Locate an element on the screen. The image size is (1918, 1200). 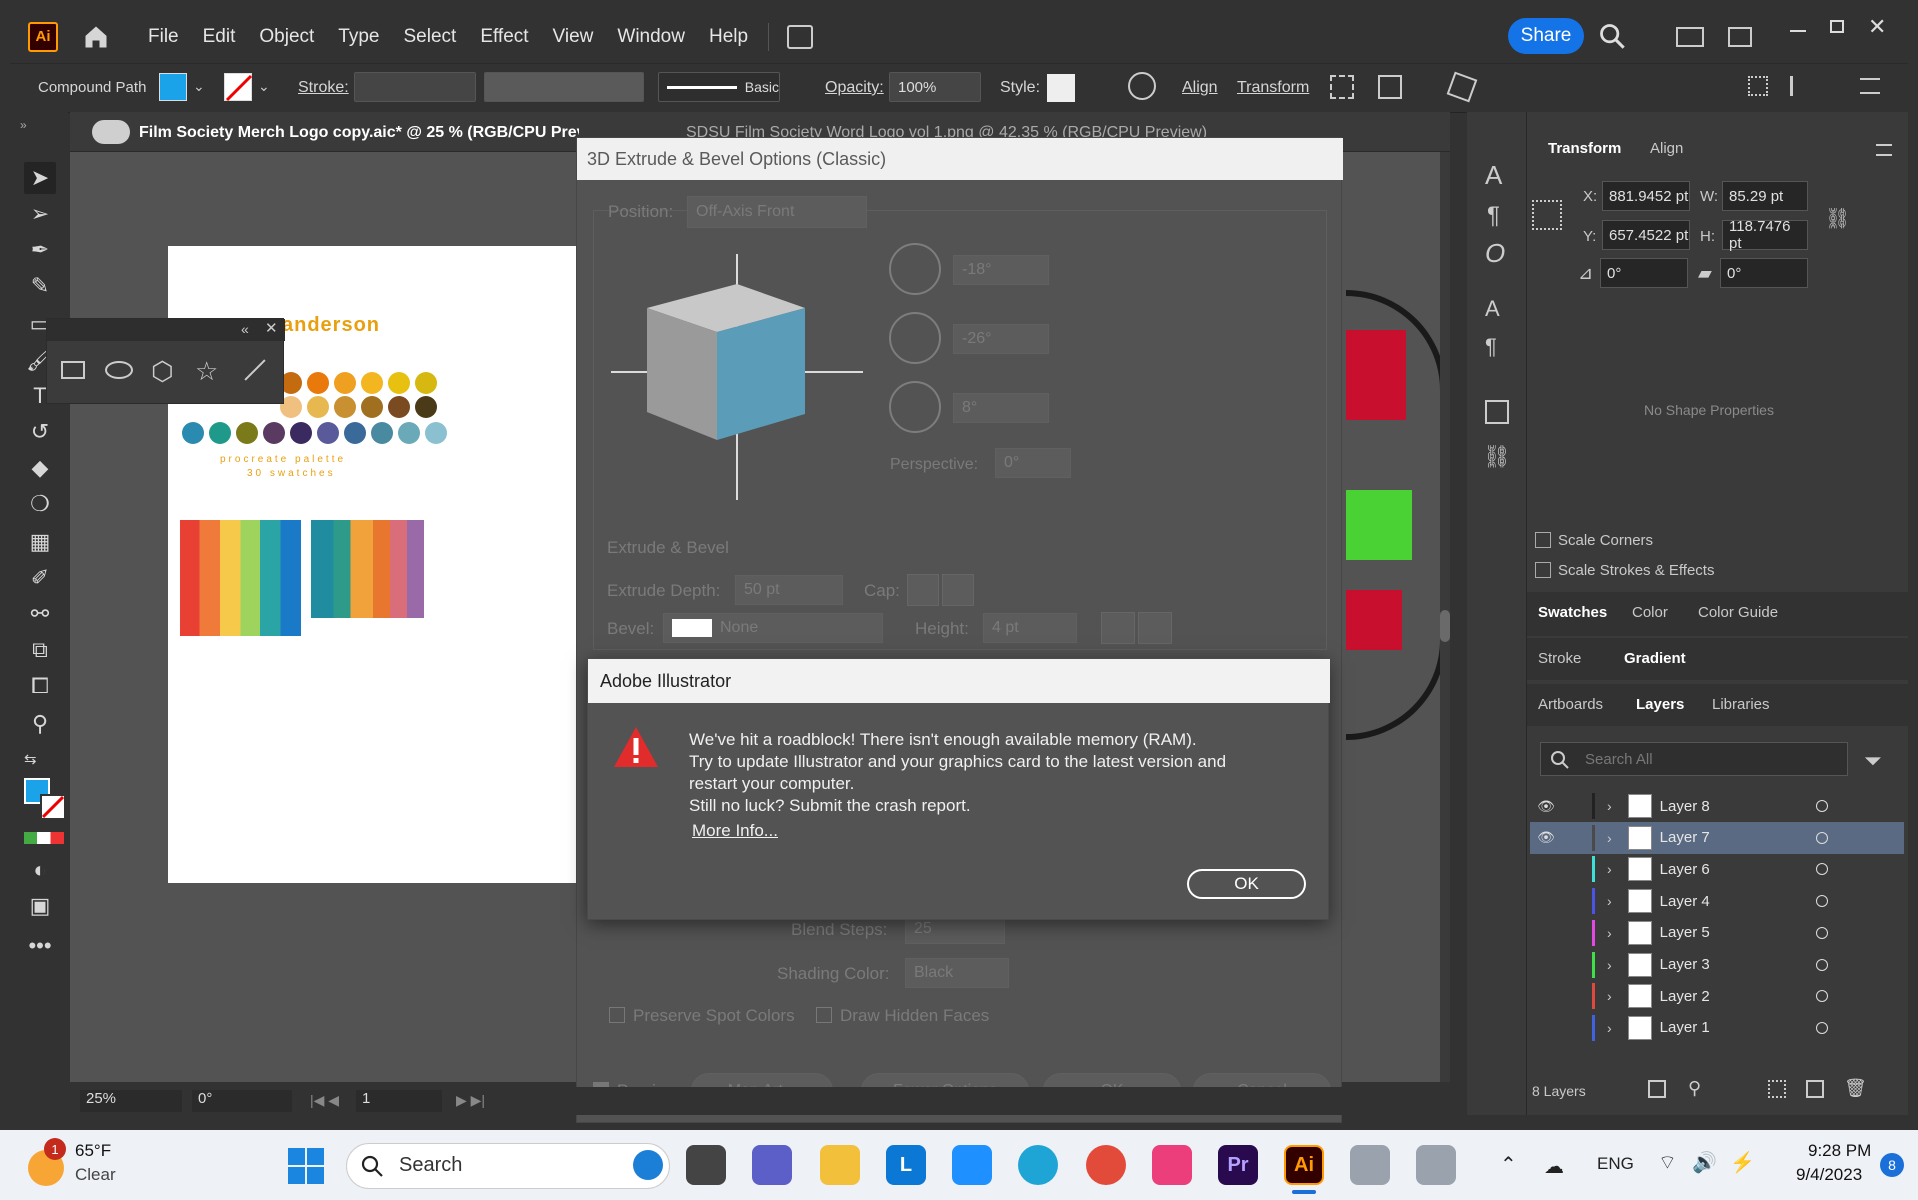
layer-row: › Layer 4 is located at coordinates (1717, 901).